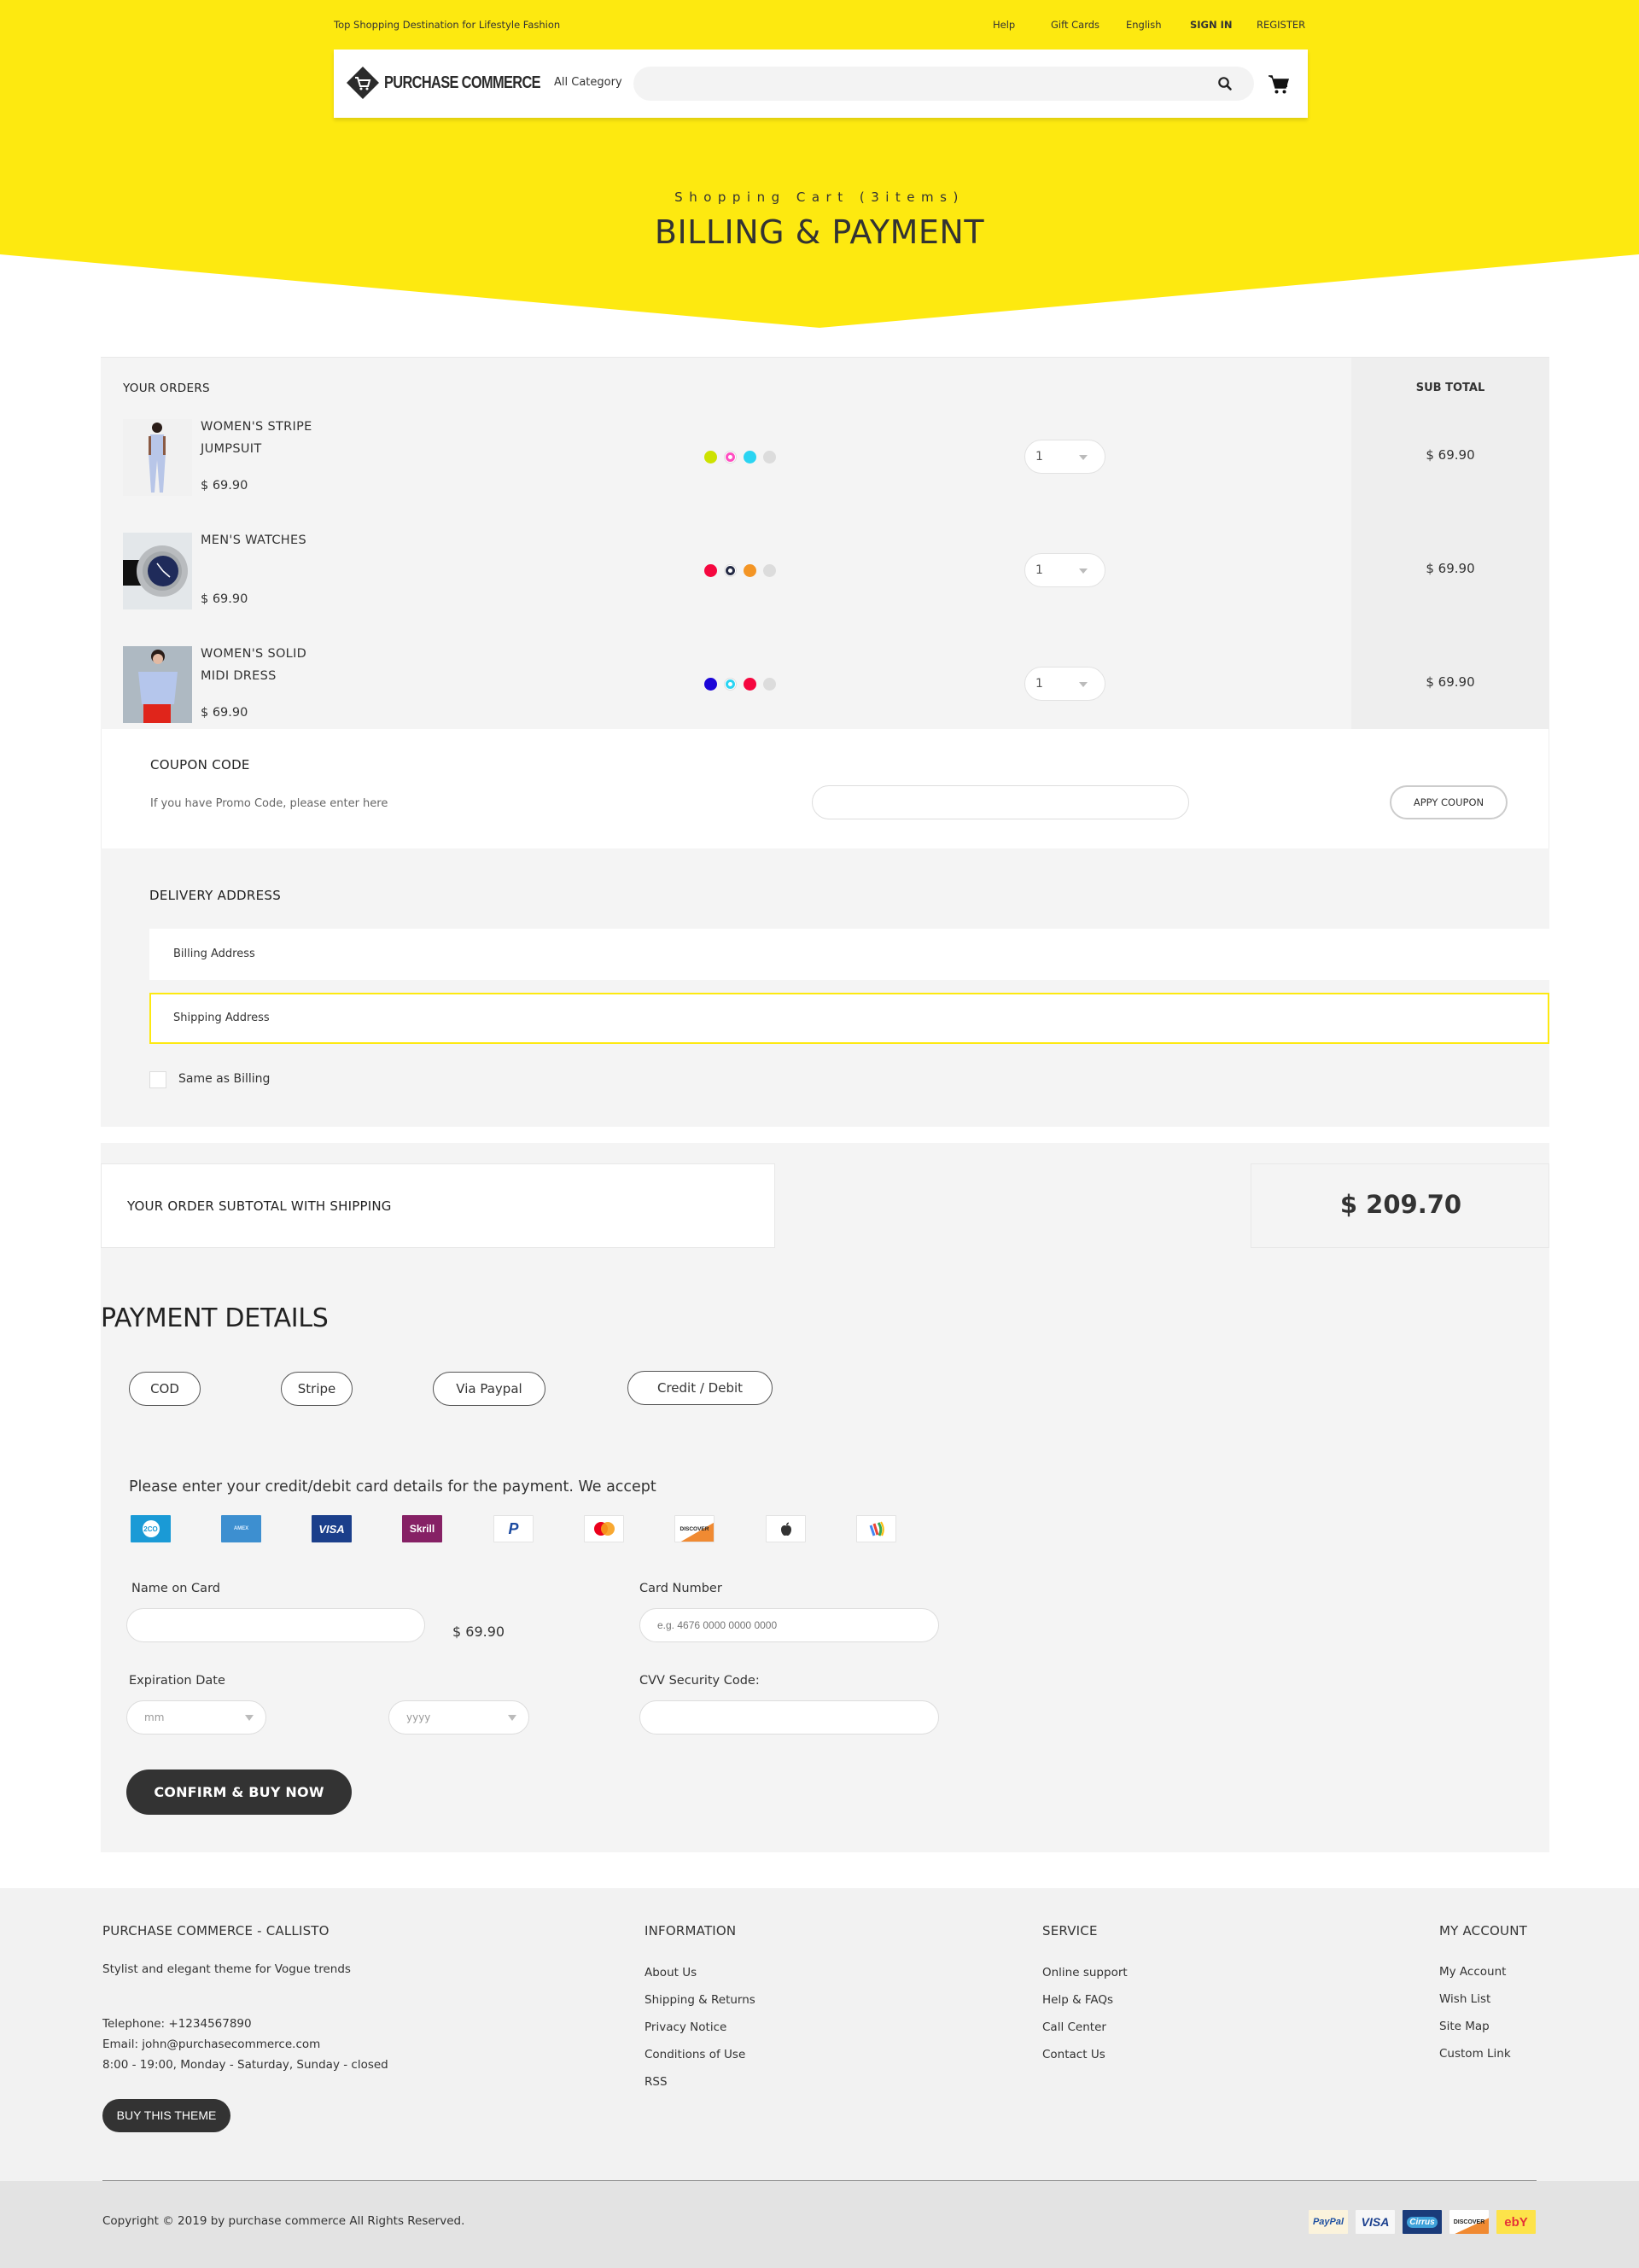  What do you see at coordinates (819, 2180) in the screenshot?
I see `footer-divider` at bounding box center [819, 2180].